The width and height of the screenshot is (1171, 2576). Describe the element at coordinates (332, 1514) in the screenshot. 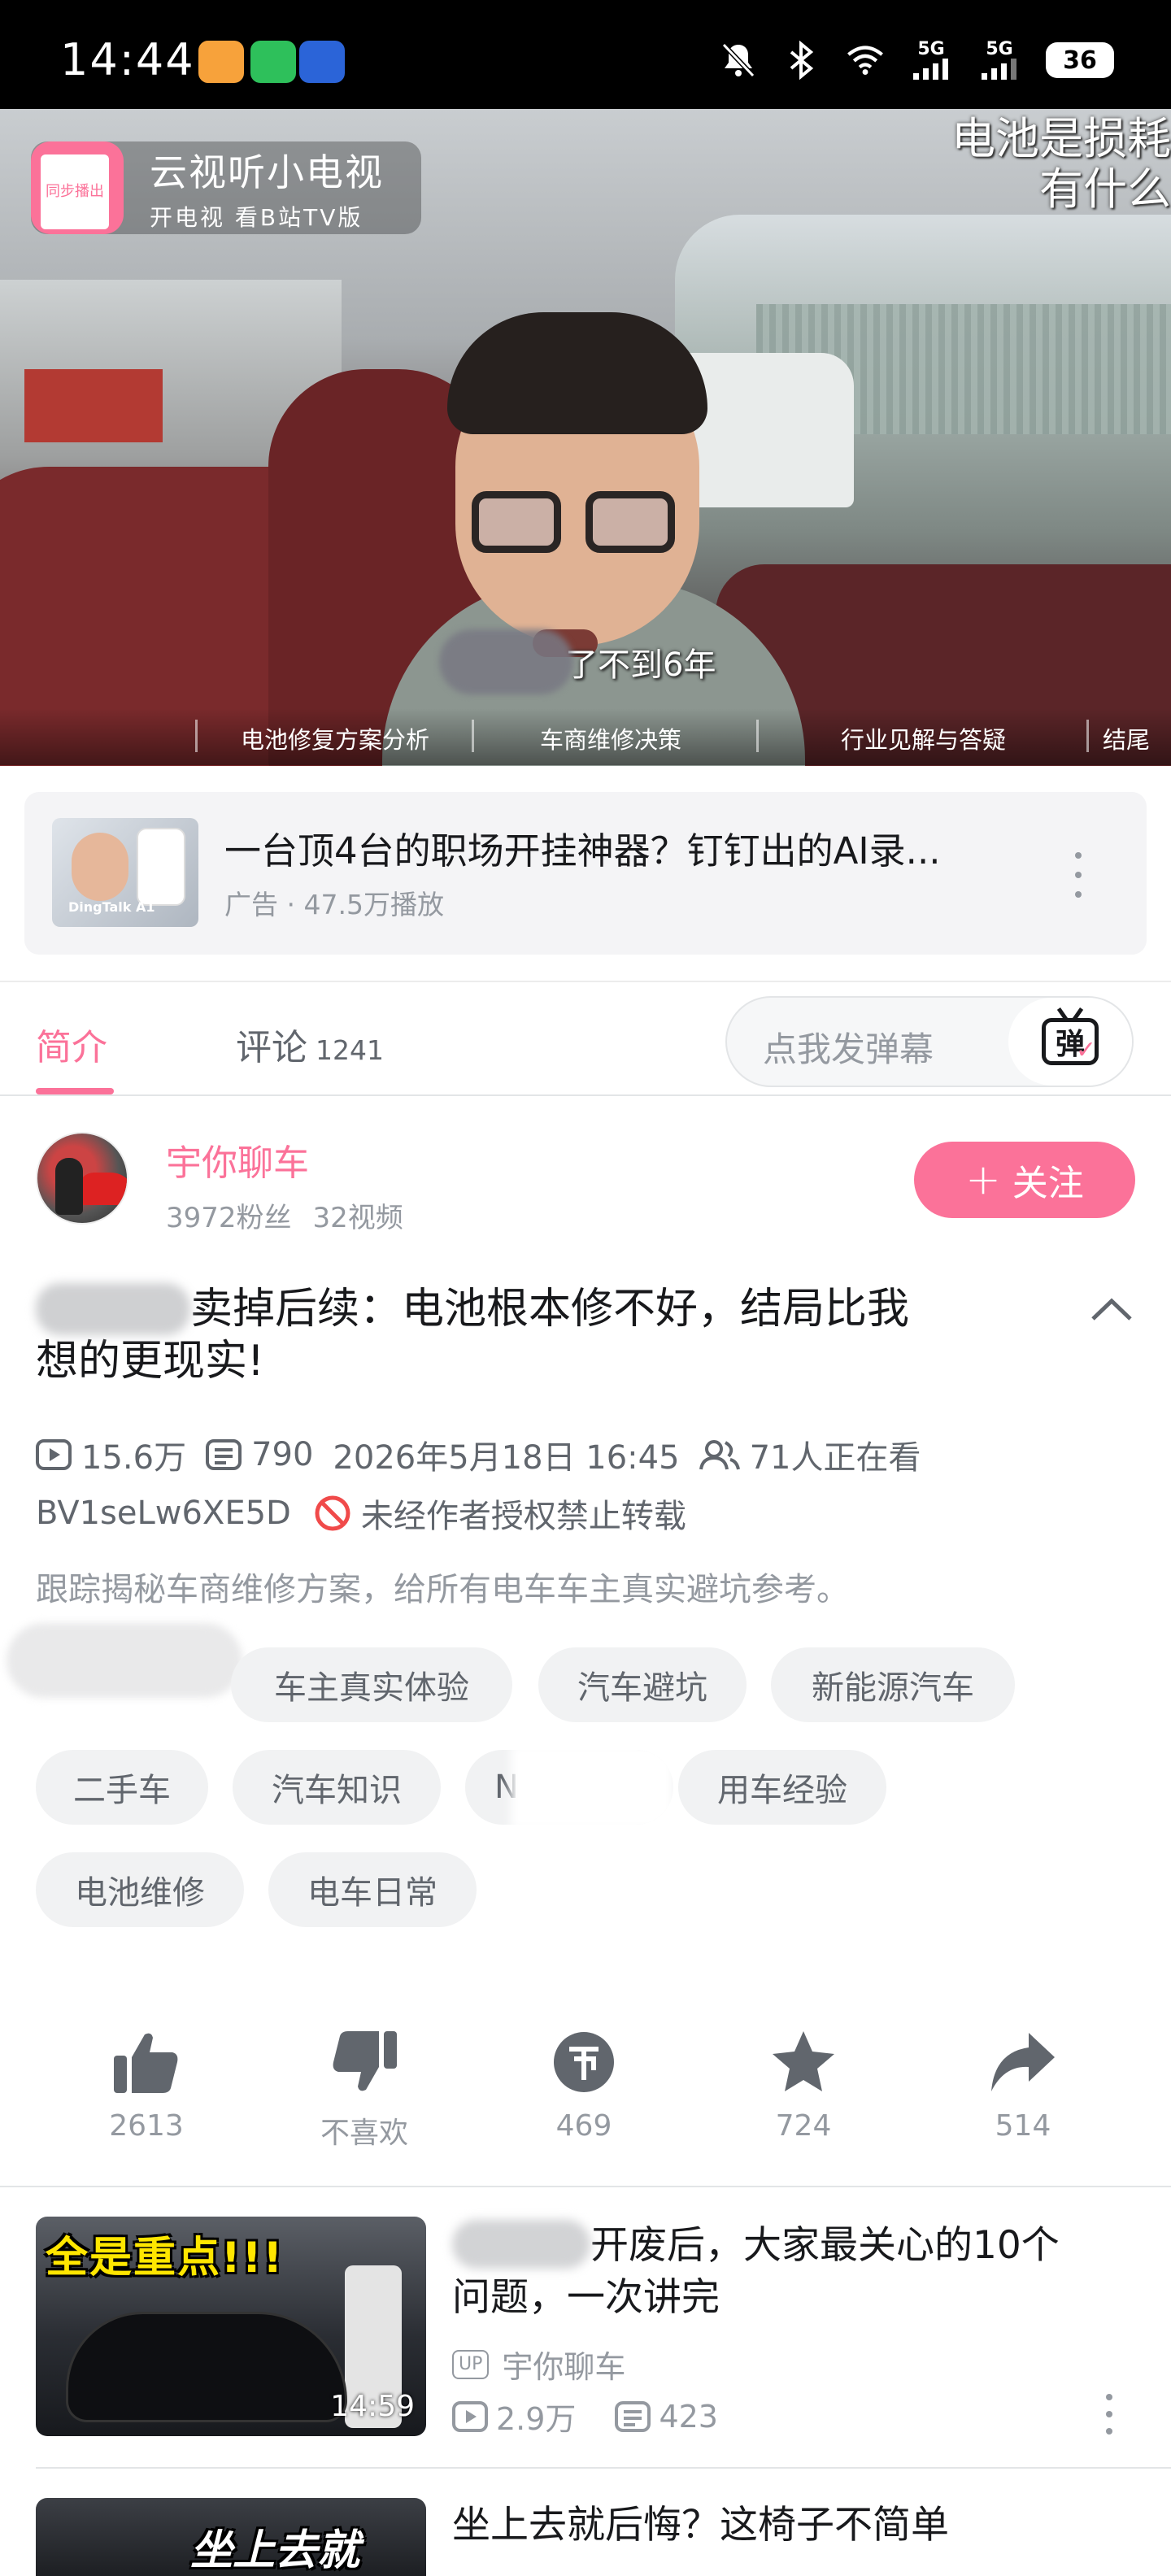

I see `no-repost-icon` at that location.